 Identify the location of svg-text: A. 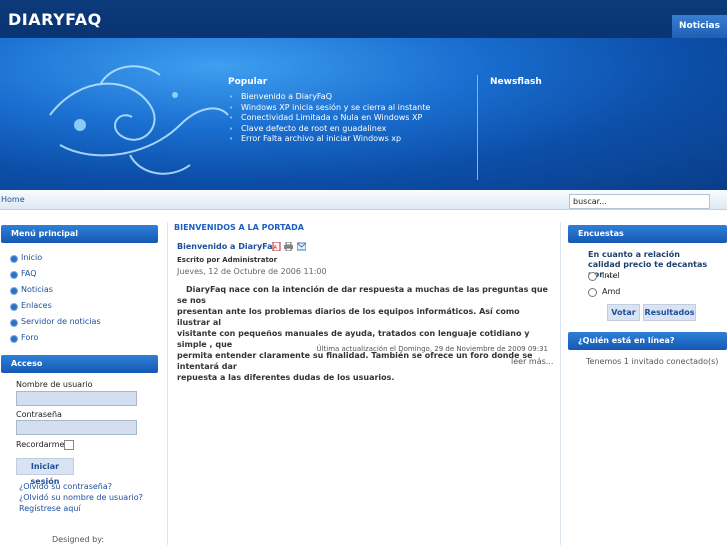
(276, 248).